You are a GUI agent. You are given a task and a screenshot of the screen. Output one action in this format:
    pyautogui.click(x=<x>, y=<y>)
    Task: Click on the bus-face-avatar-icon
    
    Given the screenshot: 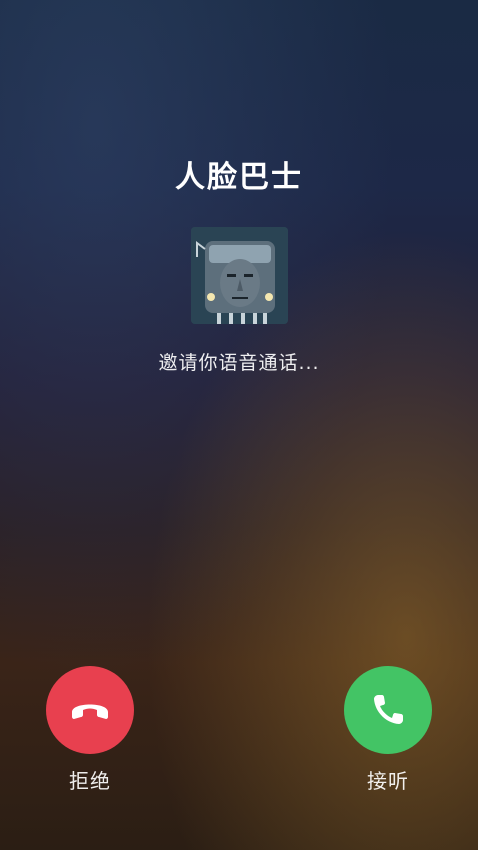 What is the action you would take?
    pyautogui.click(x=239, y=275)
    